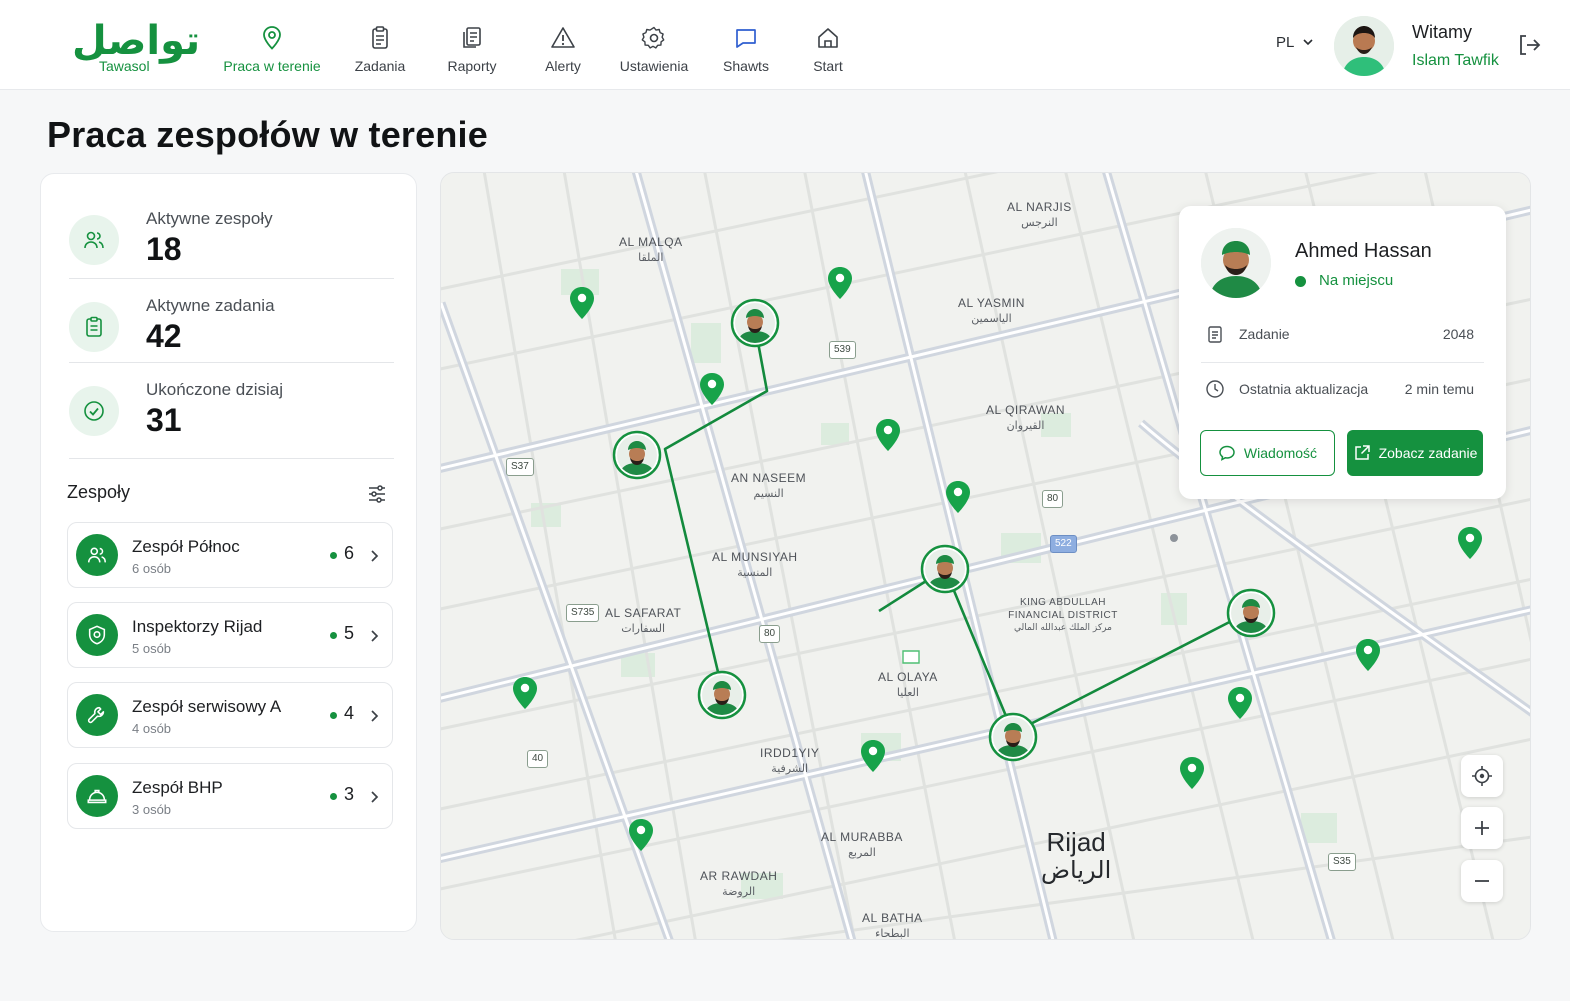  I want to click on zoom-out-button, so click(1482, 881).